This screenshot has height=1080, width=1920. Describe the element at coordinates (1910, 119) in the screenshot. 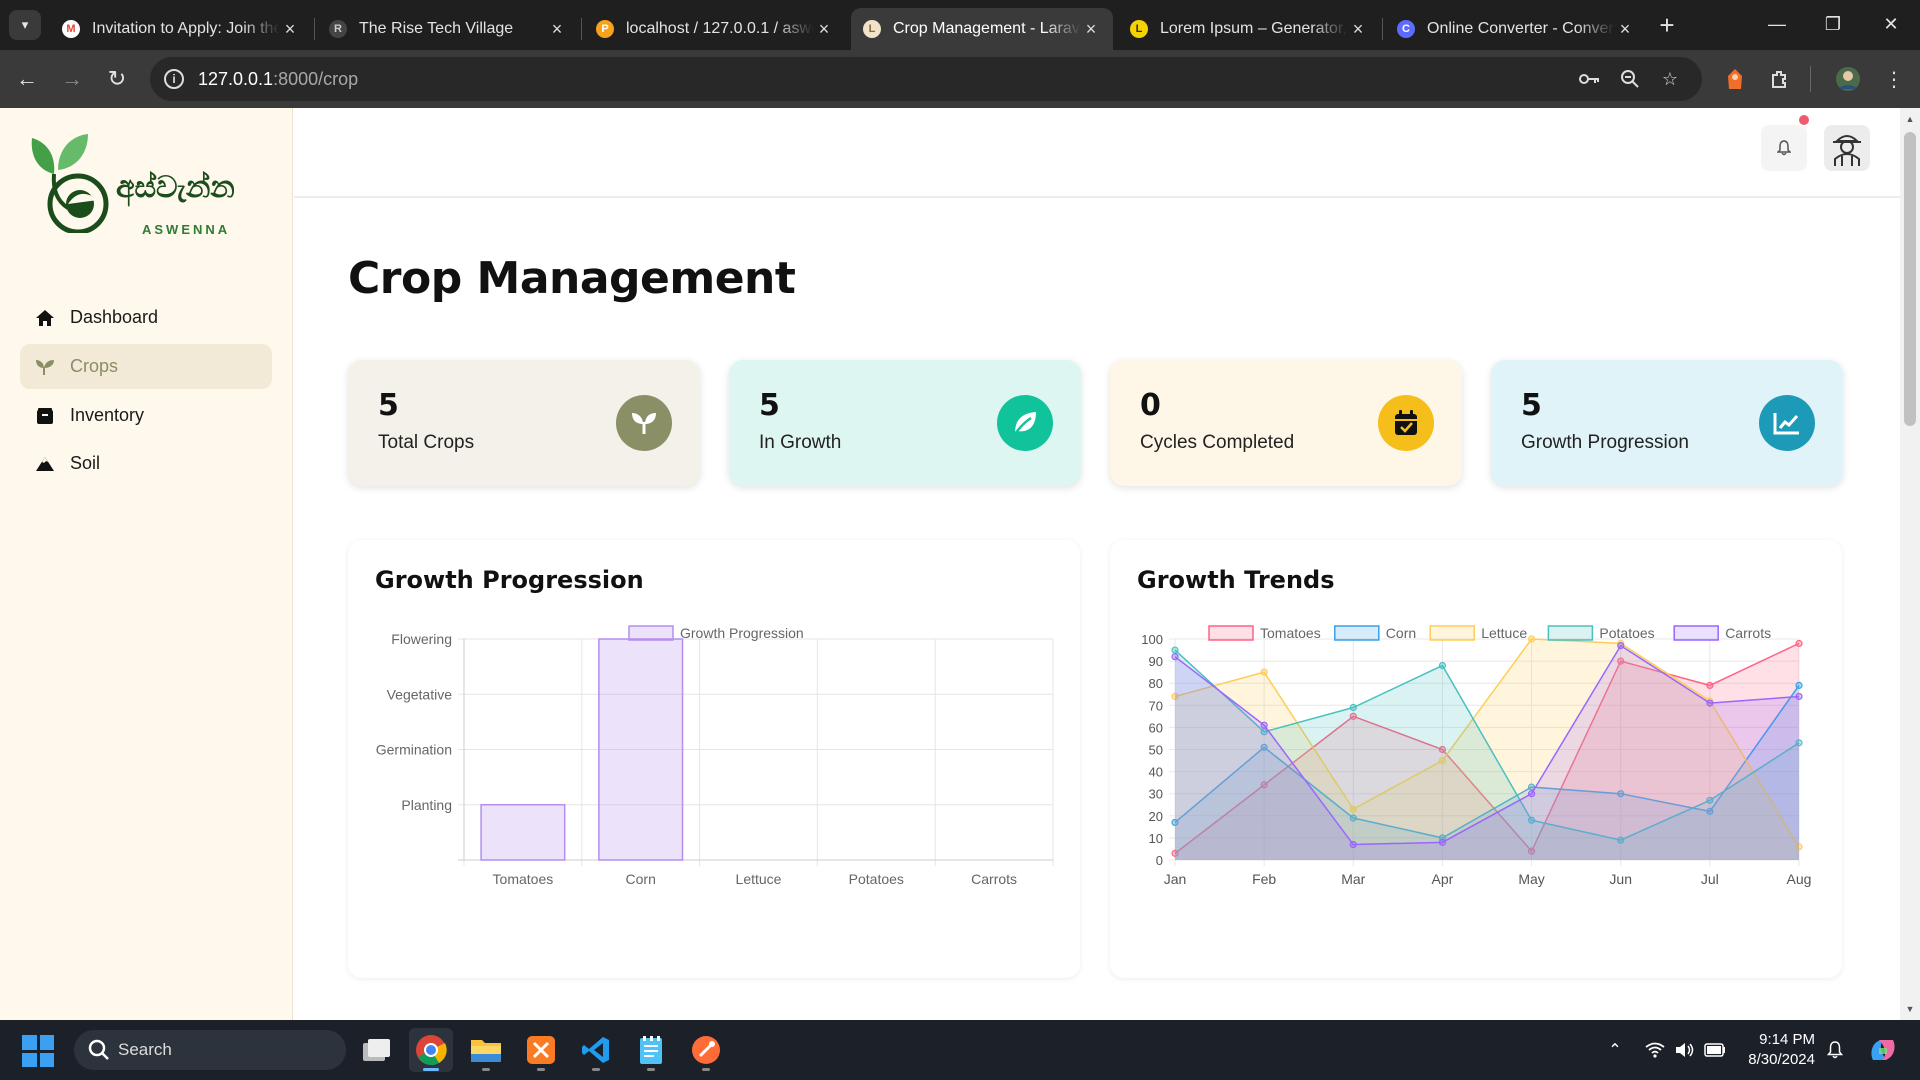

I see `scroll-up-arrow: ▲` at that location.